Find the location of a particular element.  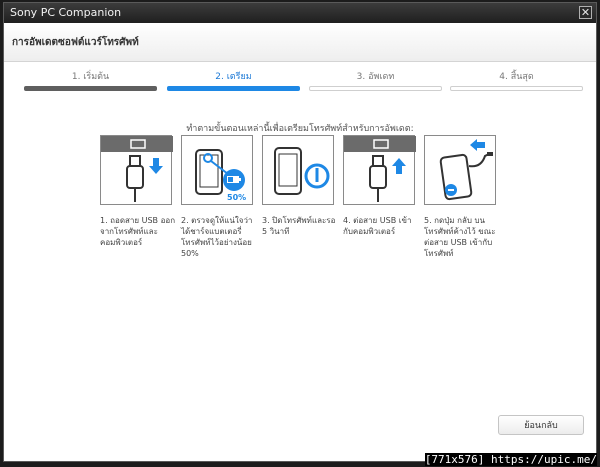

close-icon: ✕ is located at coordinates (585, 12).